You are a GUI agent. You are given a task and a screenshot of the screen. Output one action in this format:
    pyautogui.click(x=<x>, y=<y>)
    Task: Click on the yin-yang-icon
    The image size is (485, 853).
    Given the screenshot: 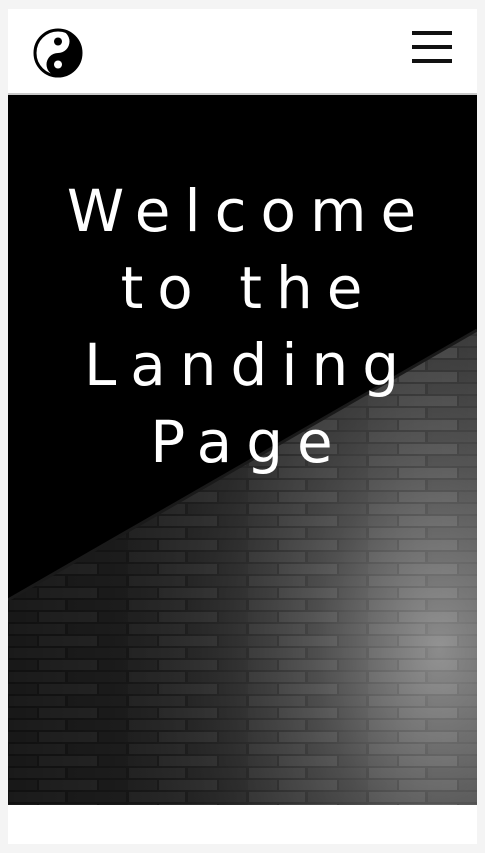 What is the action you would take?
    pyautogui.click(x=58, y=53)
    